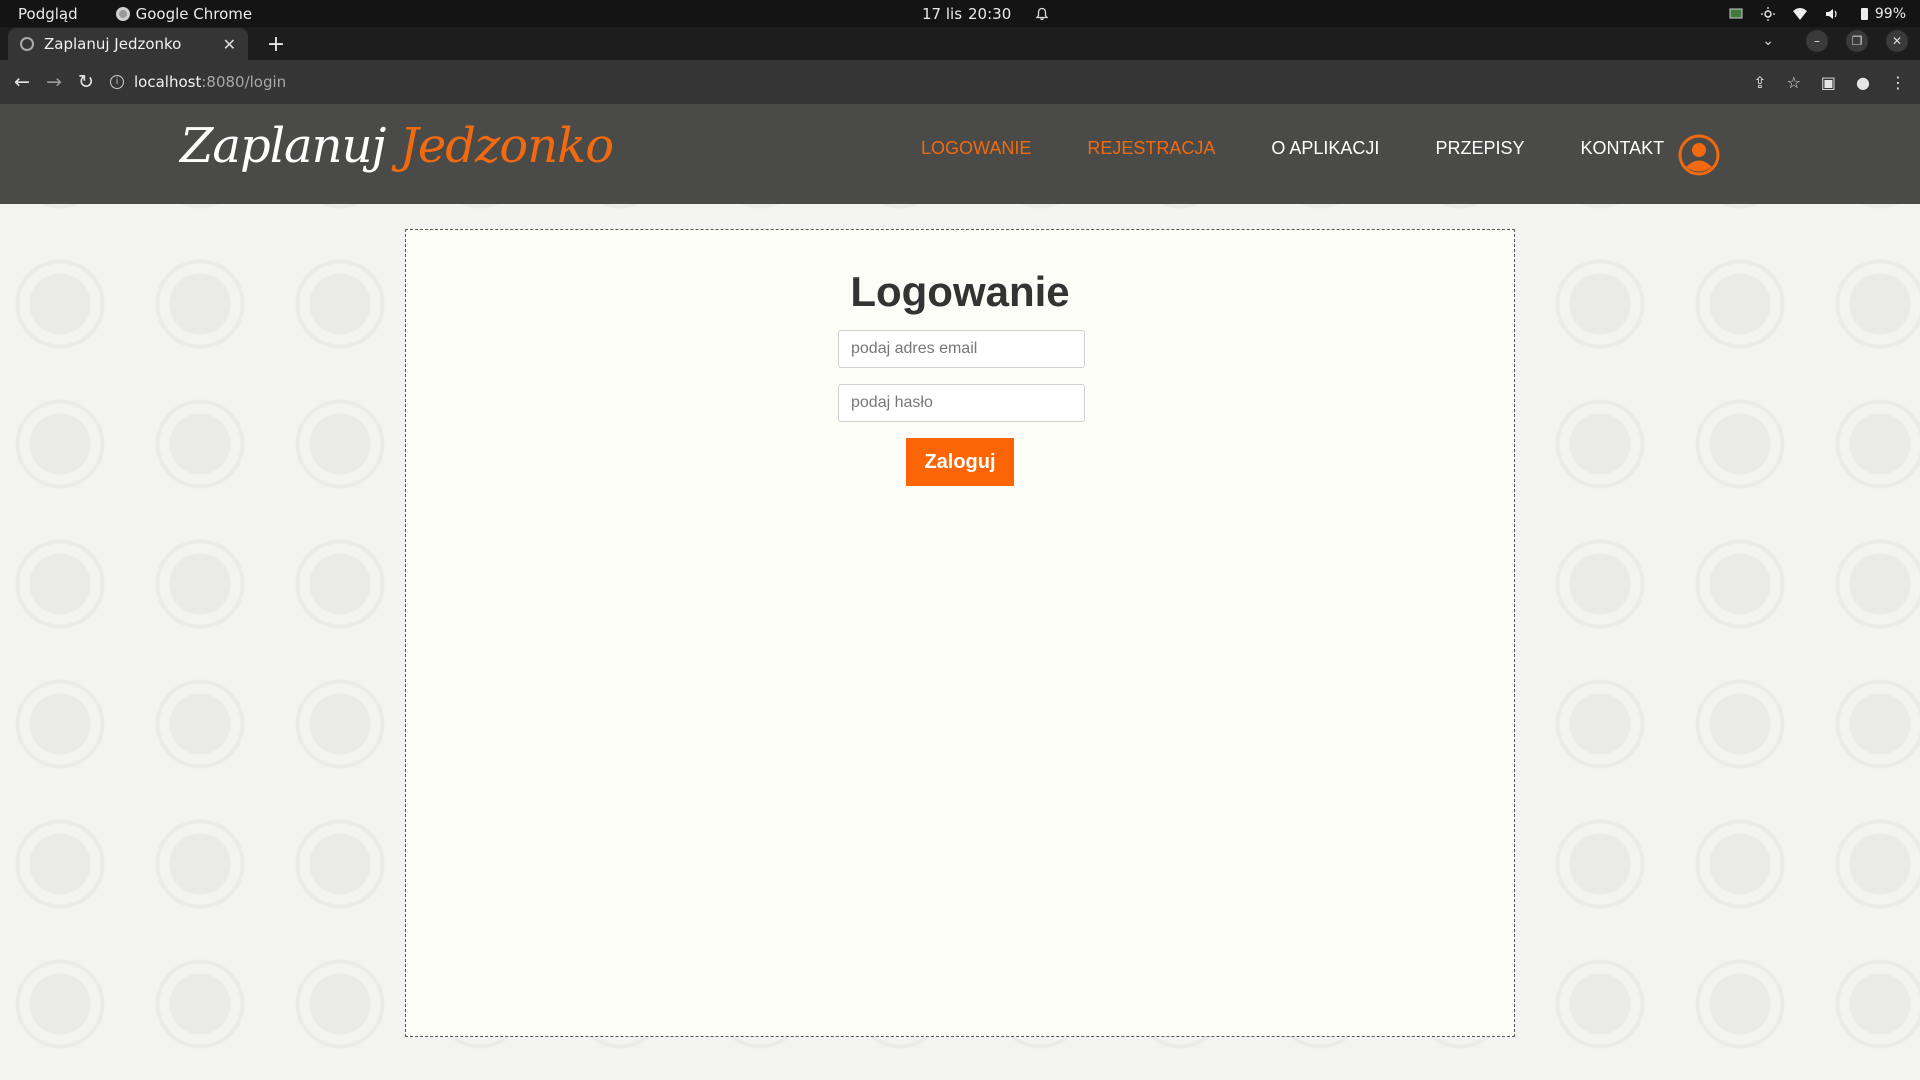 The height and width of the screenshot is (1080, 1920). I want to click on url-path: :8080/login, so click(244, 82).